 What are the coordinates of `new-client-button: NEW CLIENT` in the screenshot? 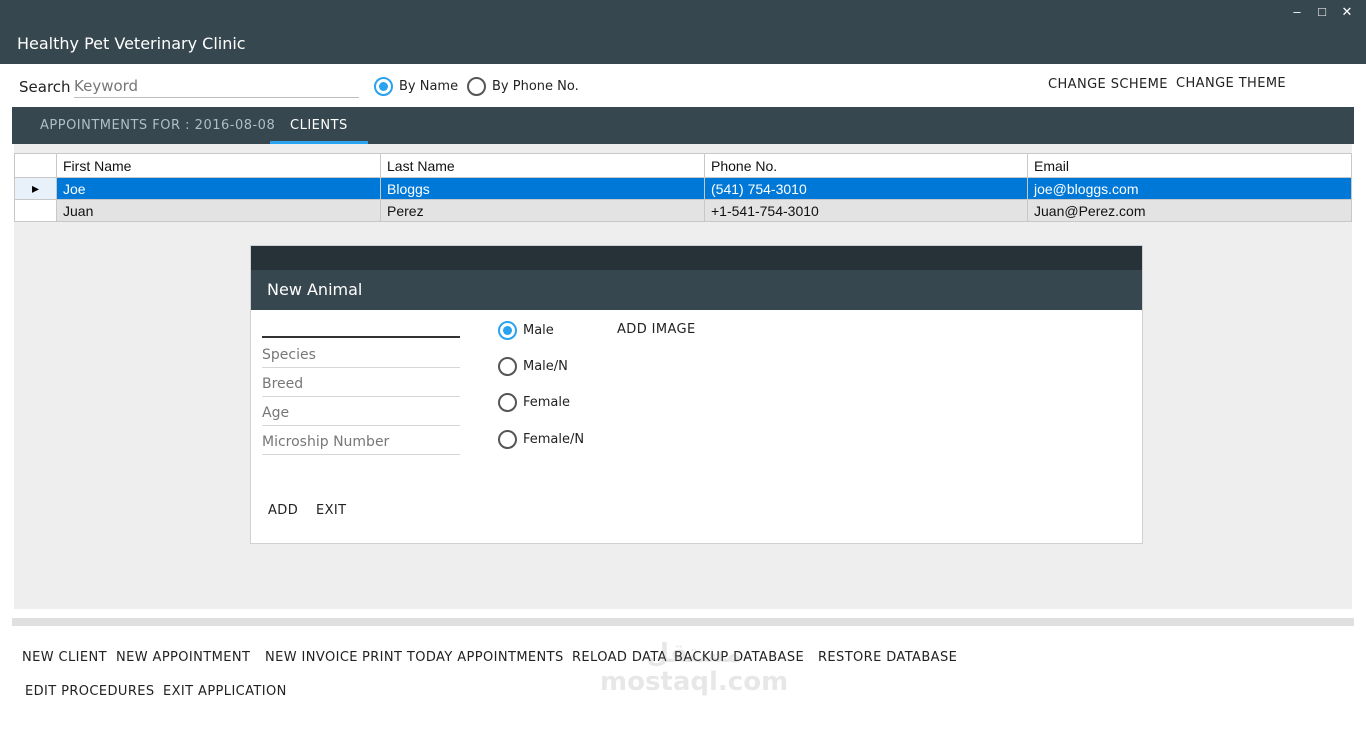 It's located at (64, 657).